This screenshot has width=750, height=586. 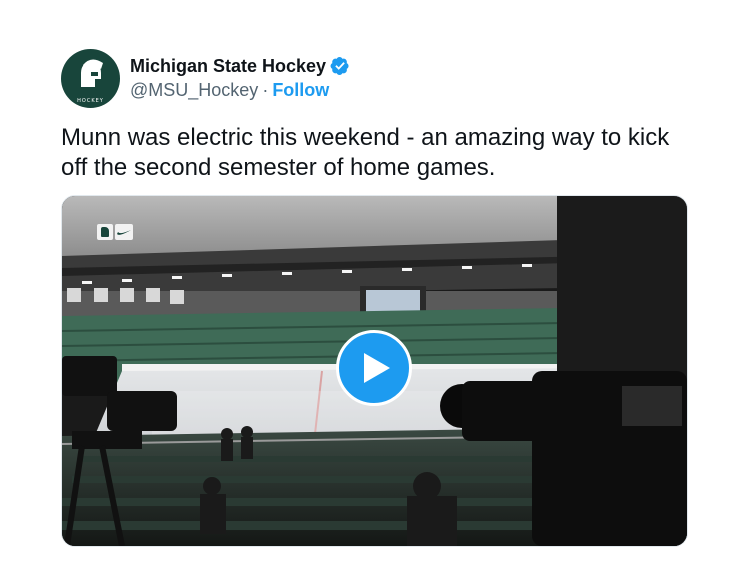 What do you see at coordinates (377, 368) in the screenshot?
I see `play-icon` at bounding box center [377, 368].